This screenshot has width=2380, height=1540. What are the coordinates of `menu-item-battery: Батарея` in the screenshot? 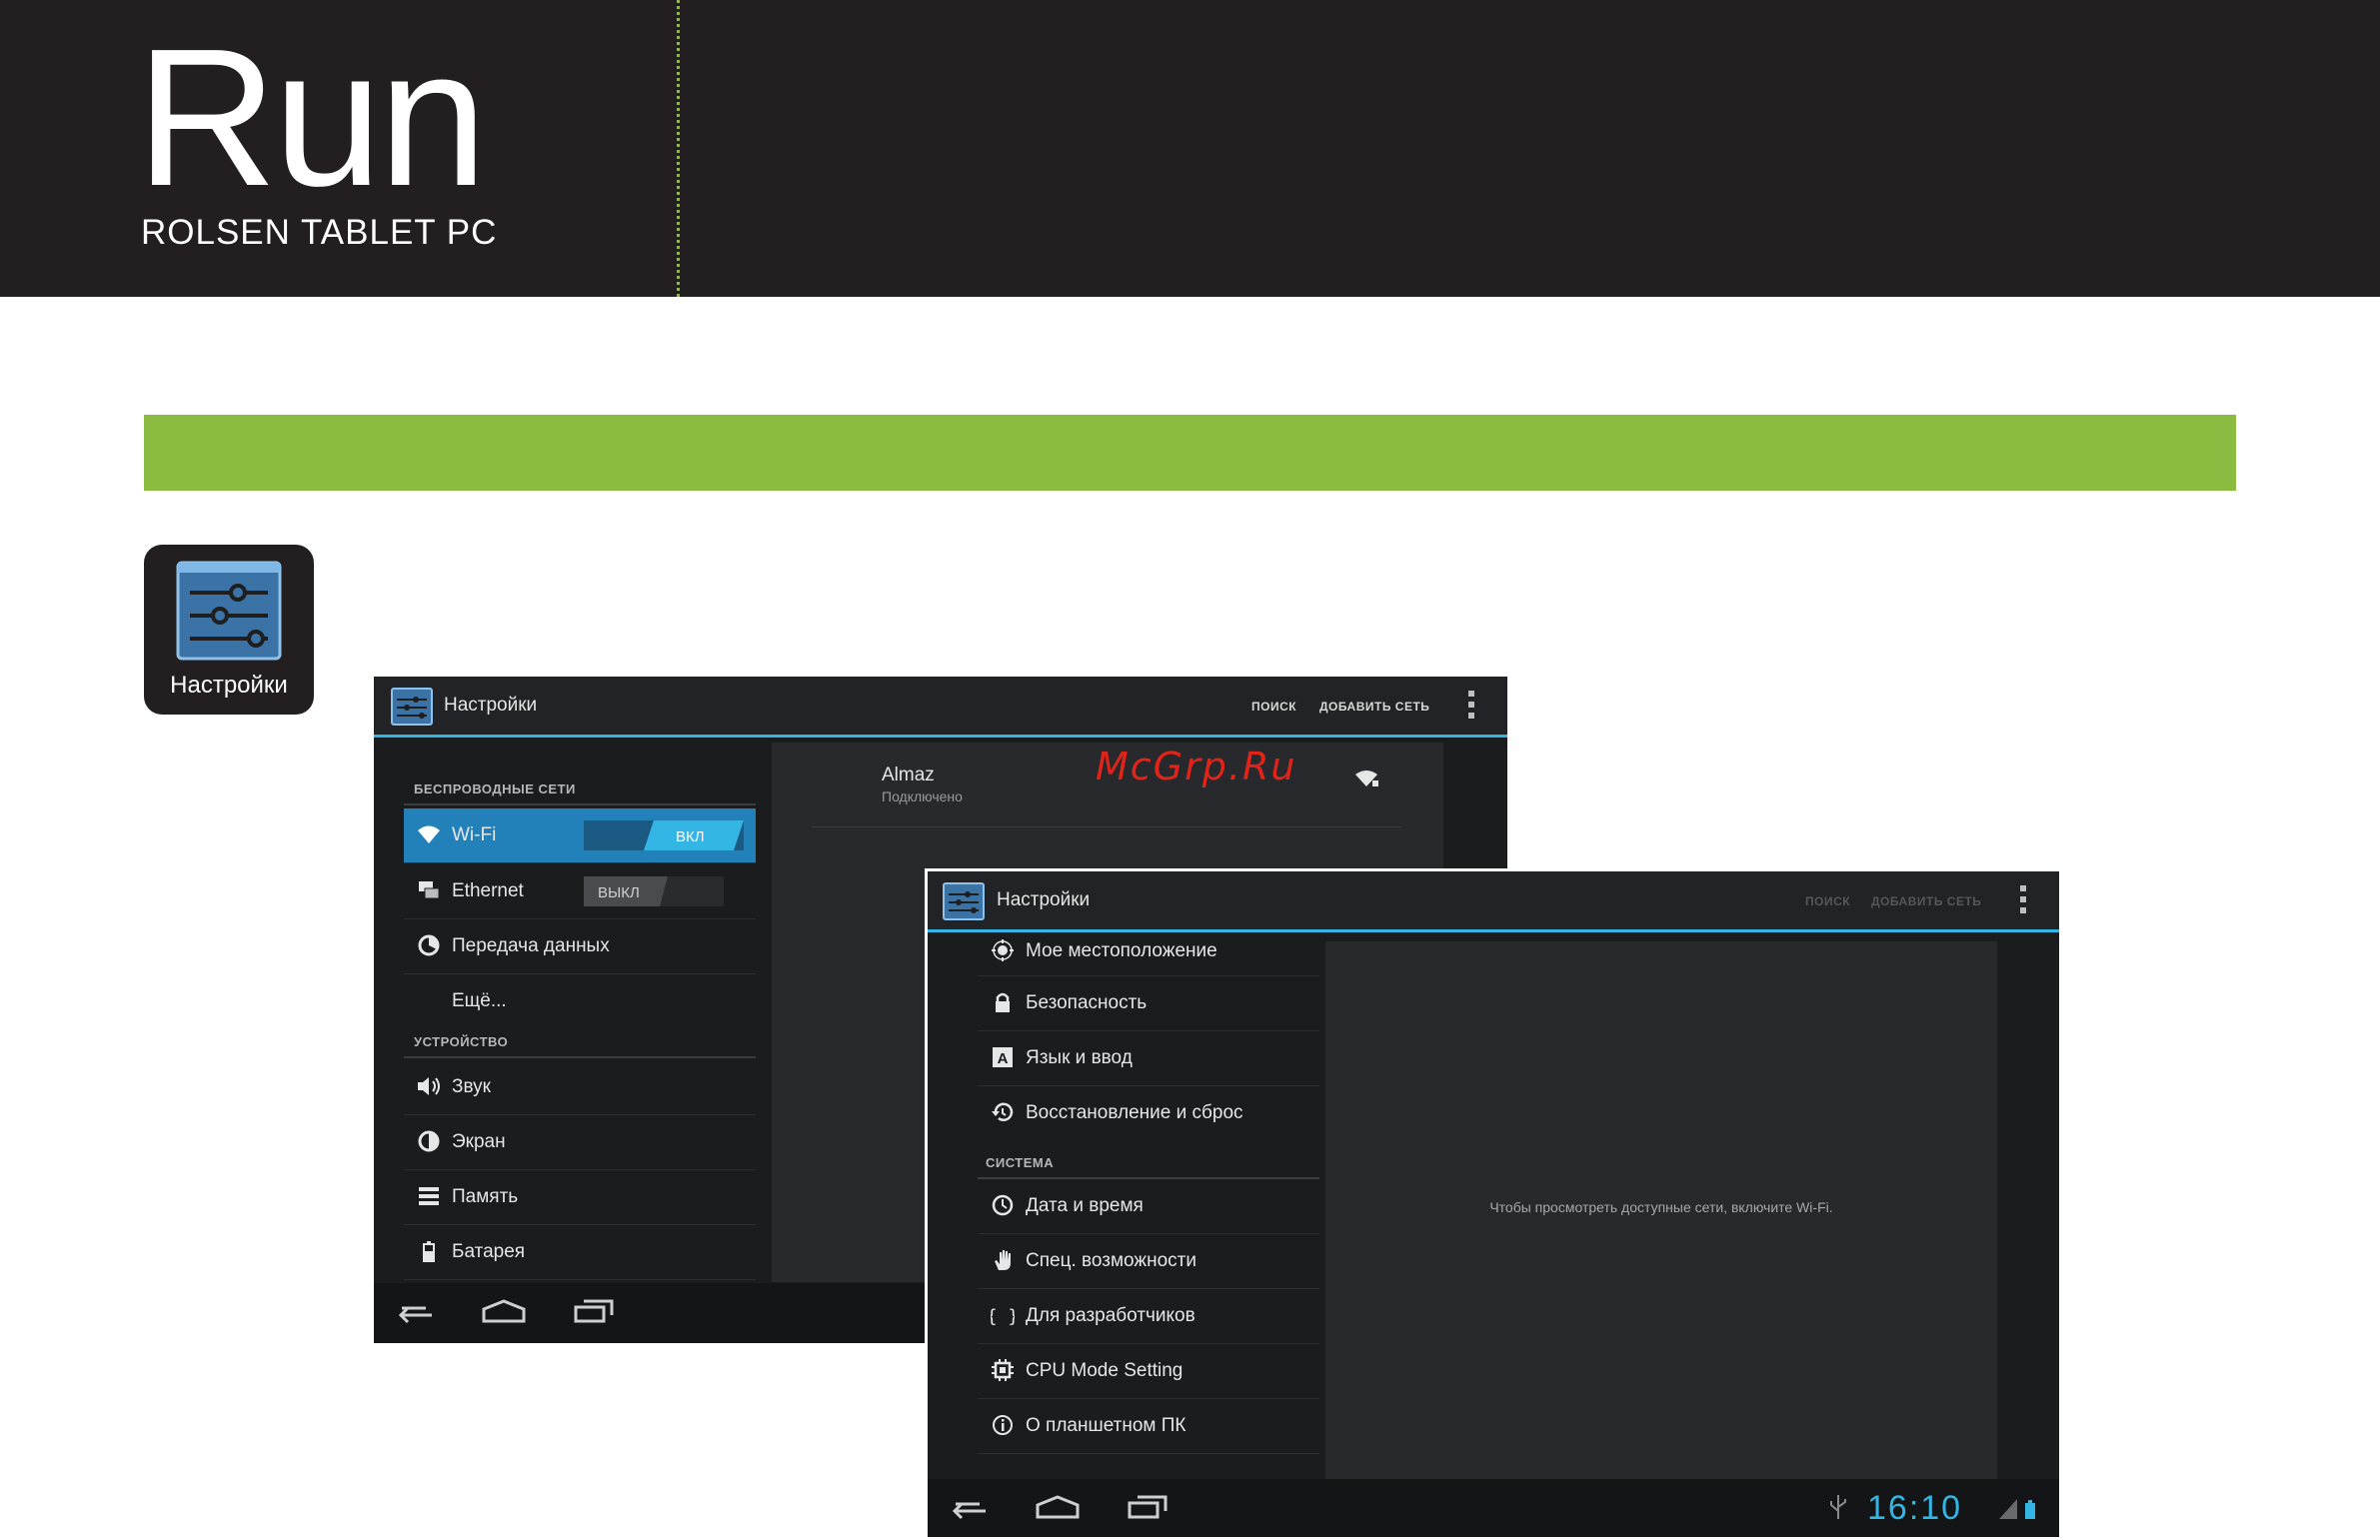 It's located at (580, 1252).